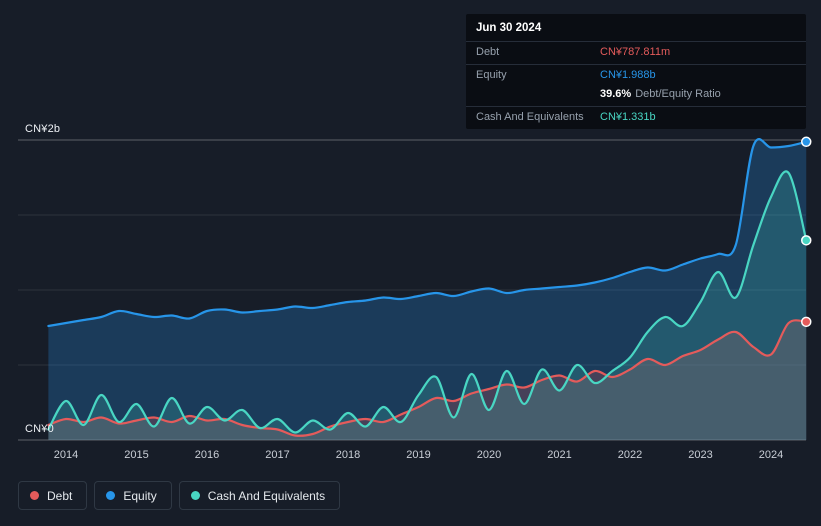 The height and width of the screenshot is (526, 821). Describe the element at coordinates (195, 495) in the screenshot. I see `cash-series-dot-icon` at that location.